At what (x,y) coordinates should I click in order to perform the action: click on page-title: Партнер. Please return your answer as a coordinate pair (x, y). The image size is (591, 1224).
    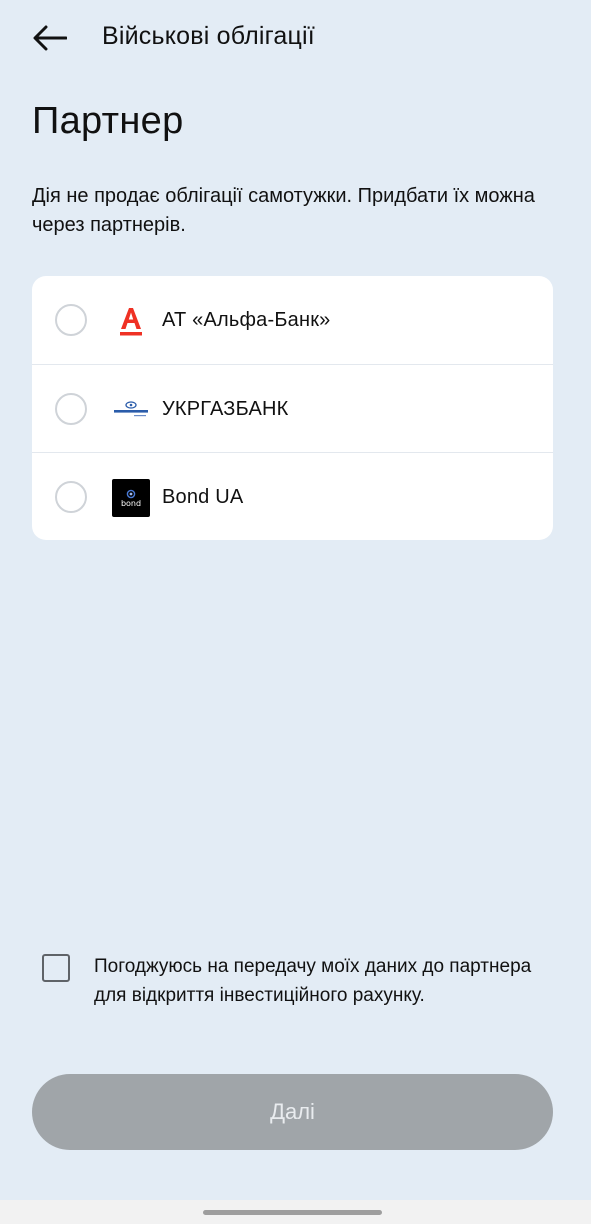
    Looking at the image, I should click on (108, 121).